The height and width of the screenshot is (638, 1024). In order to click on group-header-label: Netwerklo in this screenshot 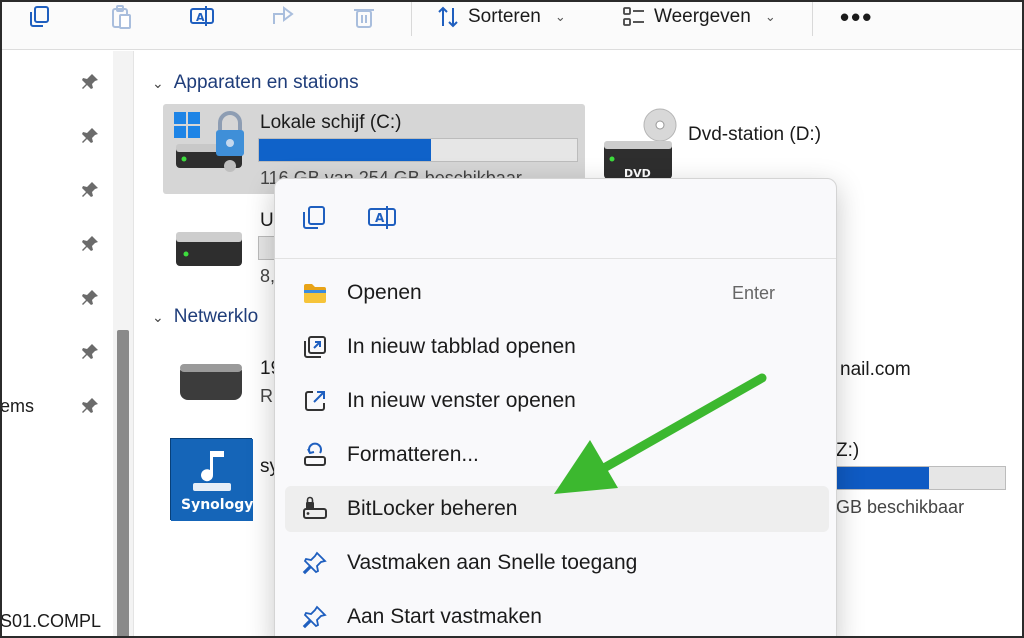, I will do `click(216, 316)`.